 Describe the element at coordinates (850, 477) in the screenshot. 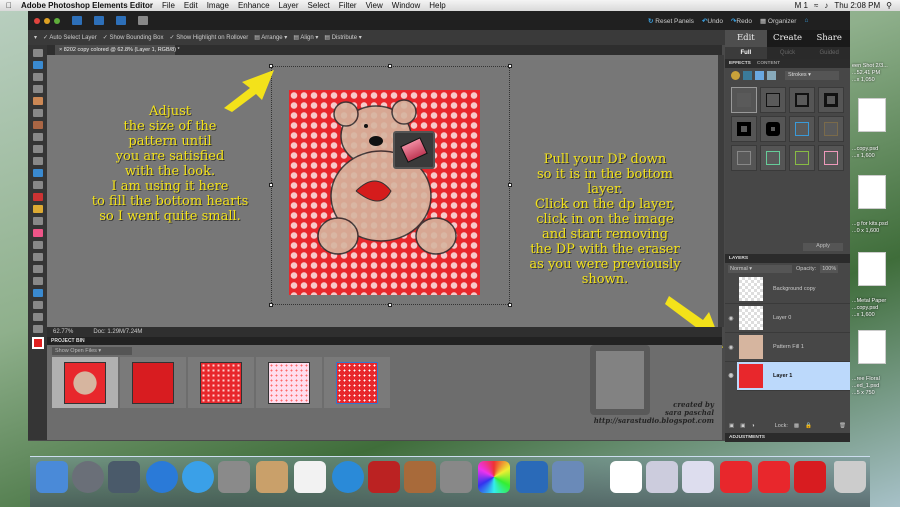

I see `trash-icon` at that location.